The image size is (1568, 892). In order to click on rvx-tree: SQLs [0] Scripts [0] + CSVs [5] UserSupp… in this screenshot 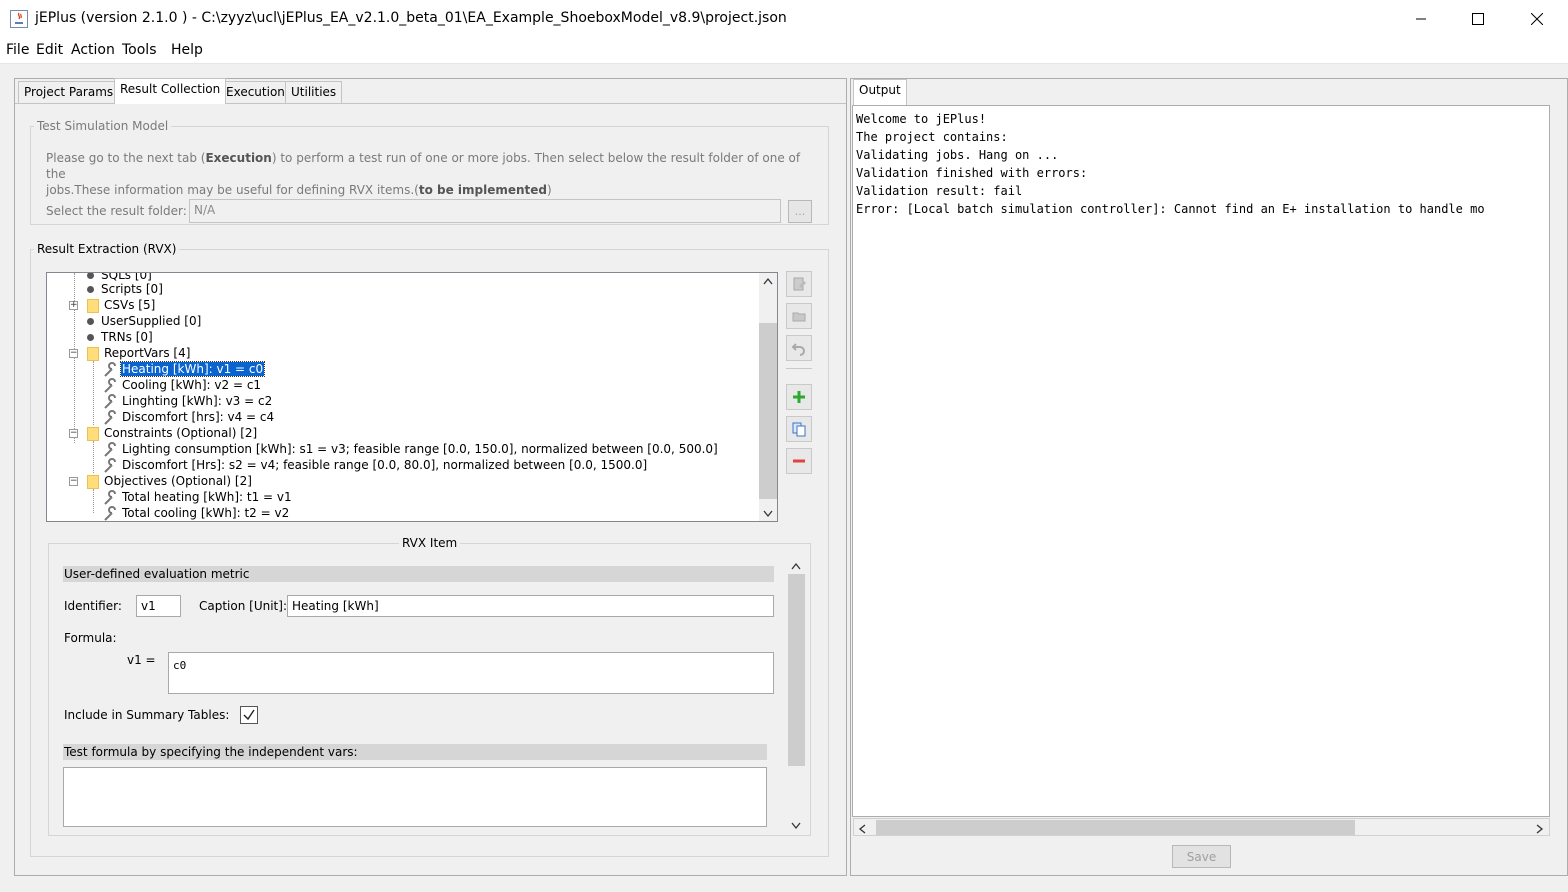, I will do `click(412, 397)`.